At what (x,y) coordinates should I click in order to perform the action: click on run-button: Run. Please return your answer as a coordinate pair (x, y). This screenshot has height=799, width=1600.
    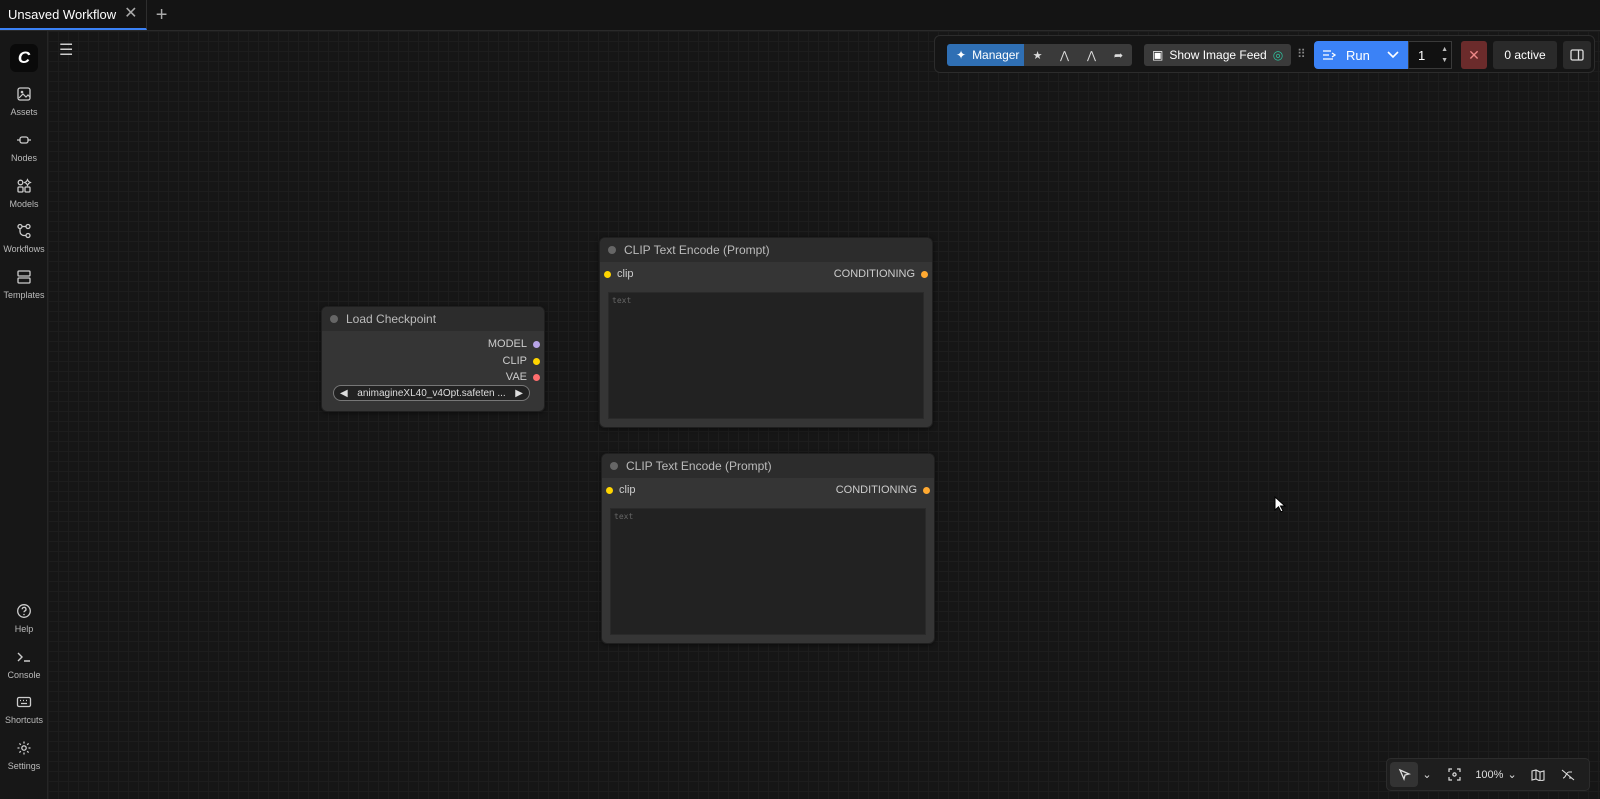
    Looking at the image, I should click on (1361, 55).